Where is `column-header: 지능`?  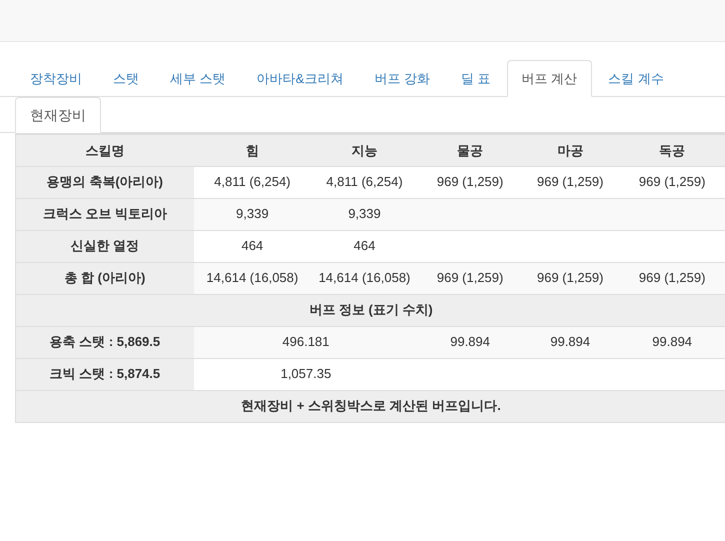
column-header: 지능 is located at coordinates (364, 150).